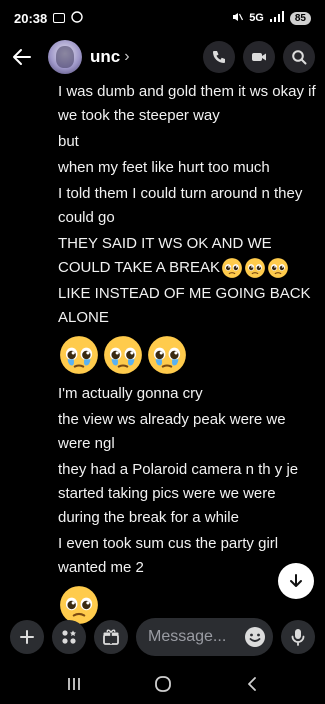 This screenshot has width=325, height=704. I want to click on video-call-button, so click(259, 57).